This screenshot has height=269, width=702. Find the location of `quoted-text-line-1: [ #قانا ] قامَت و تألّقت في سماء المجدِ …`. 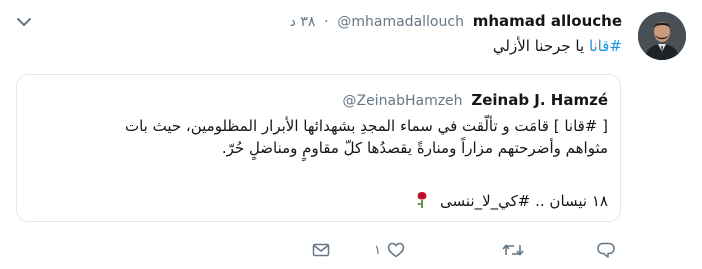

quoted-text-line-1: [ #قانا ] قامَت و تألّقت في سماء المجدِ … is located at coordinates (366, 126).